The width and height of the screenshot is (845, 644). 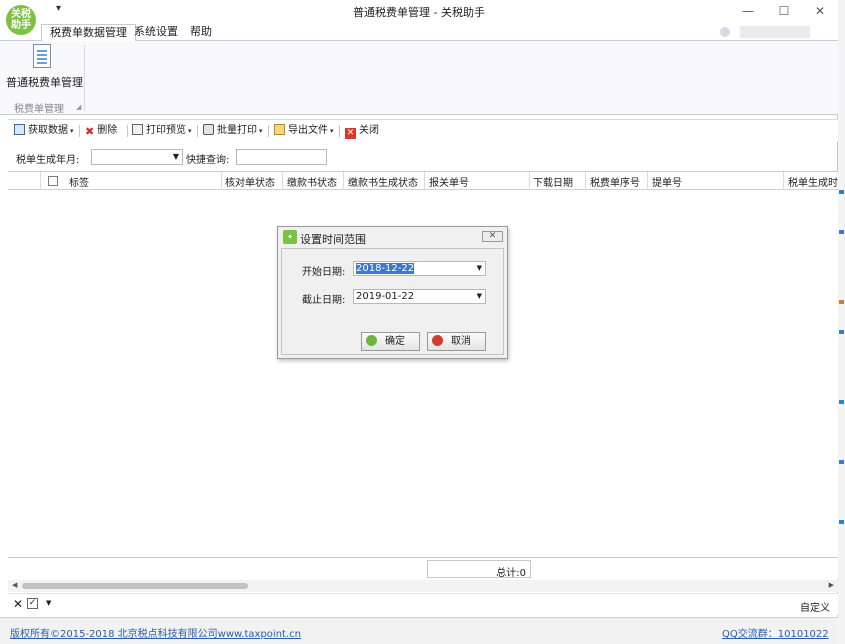 I want to click on app-logo: 关税 助手, so click(x=21, y=20).